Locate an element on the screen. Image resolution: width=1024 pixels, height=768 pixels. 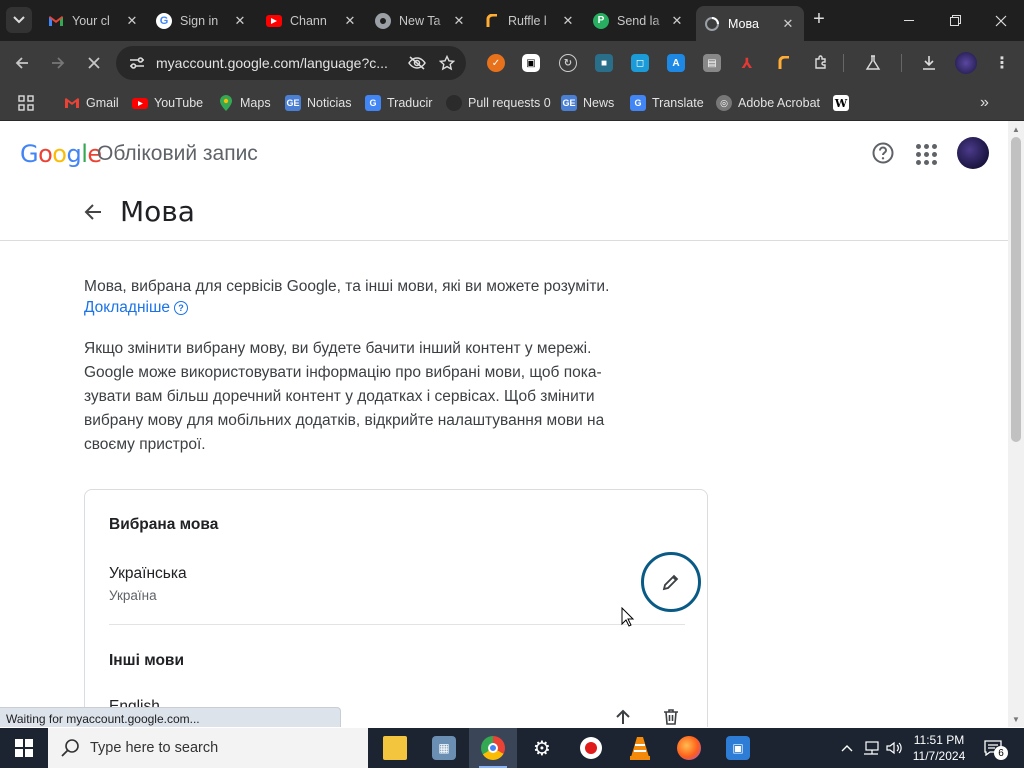
puzzle-icon is located at coordinates (821, 63).